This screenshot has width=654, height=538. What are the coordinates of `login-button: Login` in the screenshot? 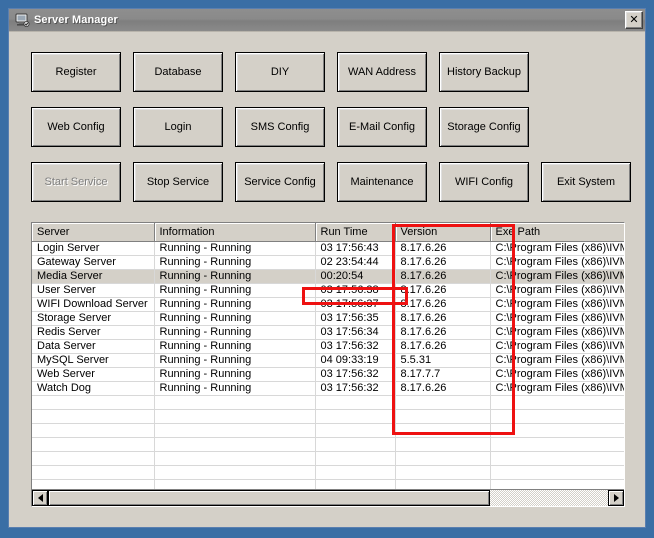 It's located at (178, 127).